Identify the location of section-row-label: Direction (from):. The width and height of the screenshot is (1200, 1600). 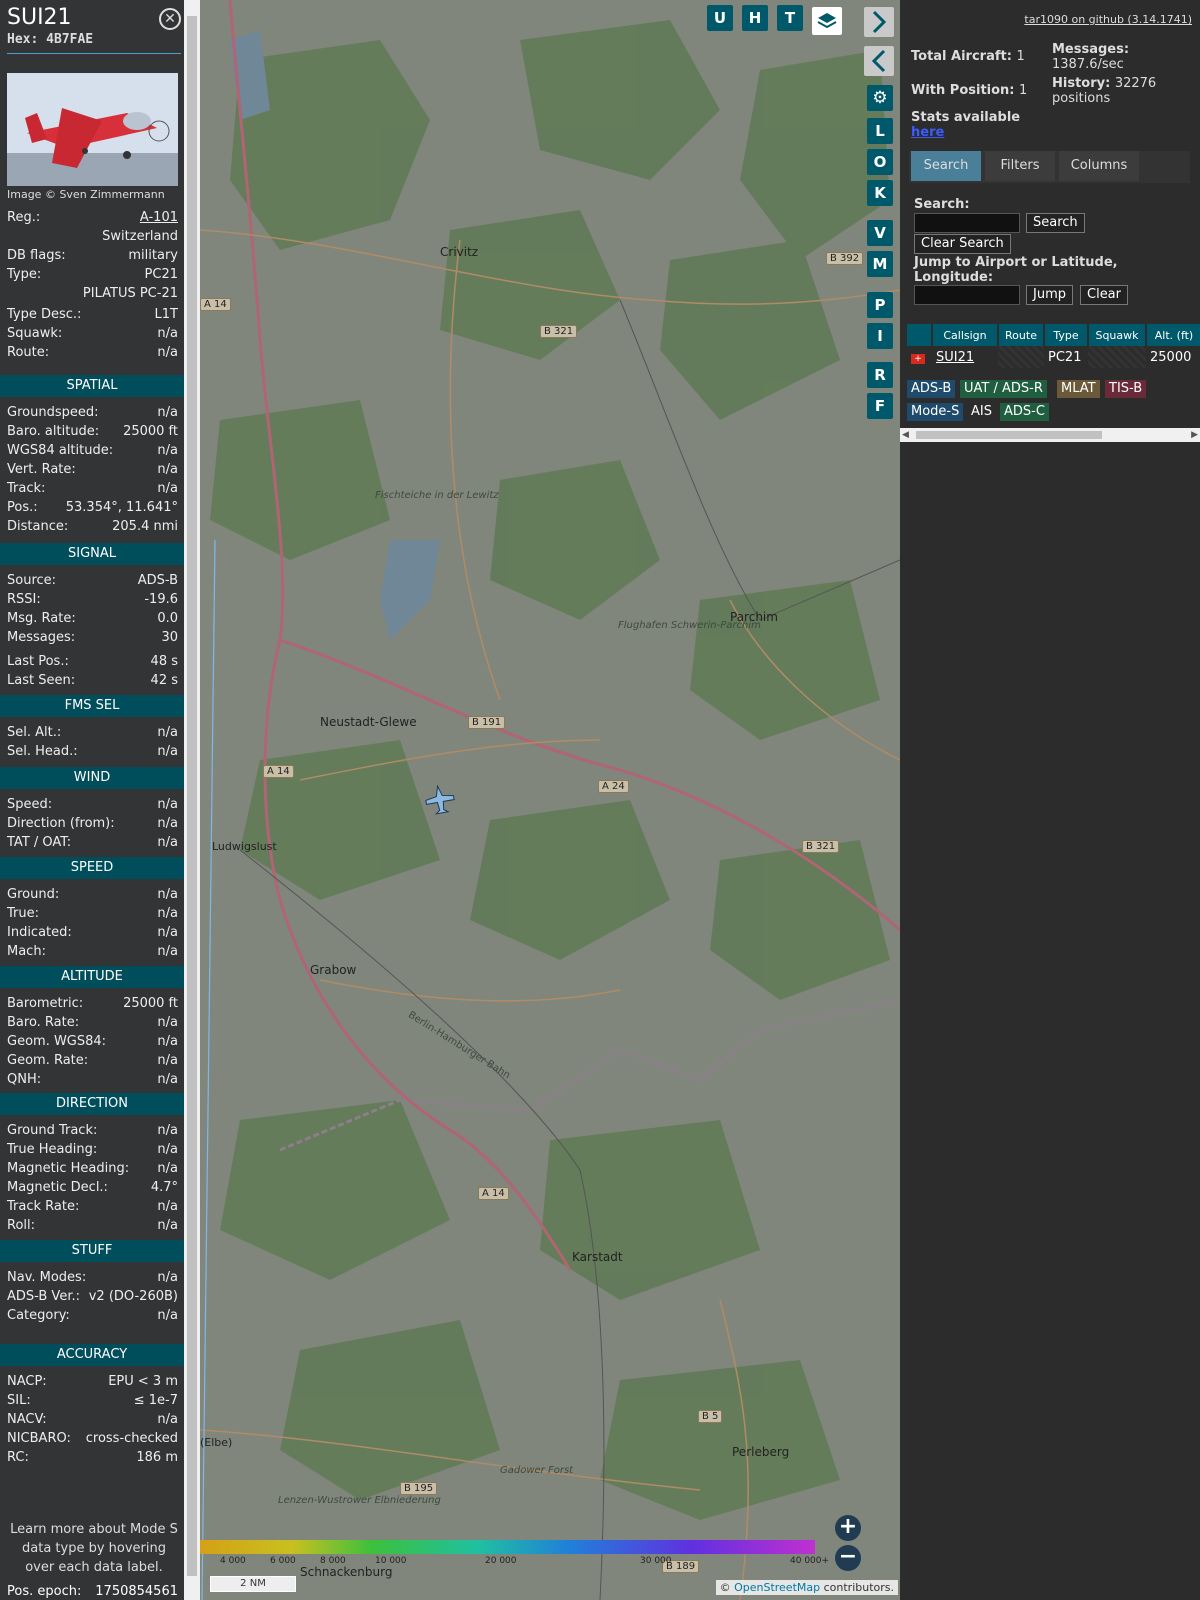
(61, 823).